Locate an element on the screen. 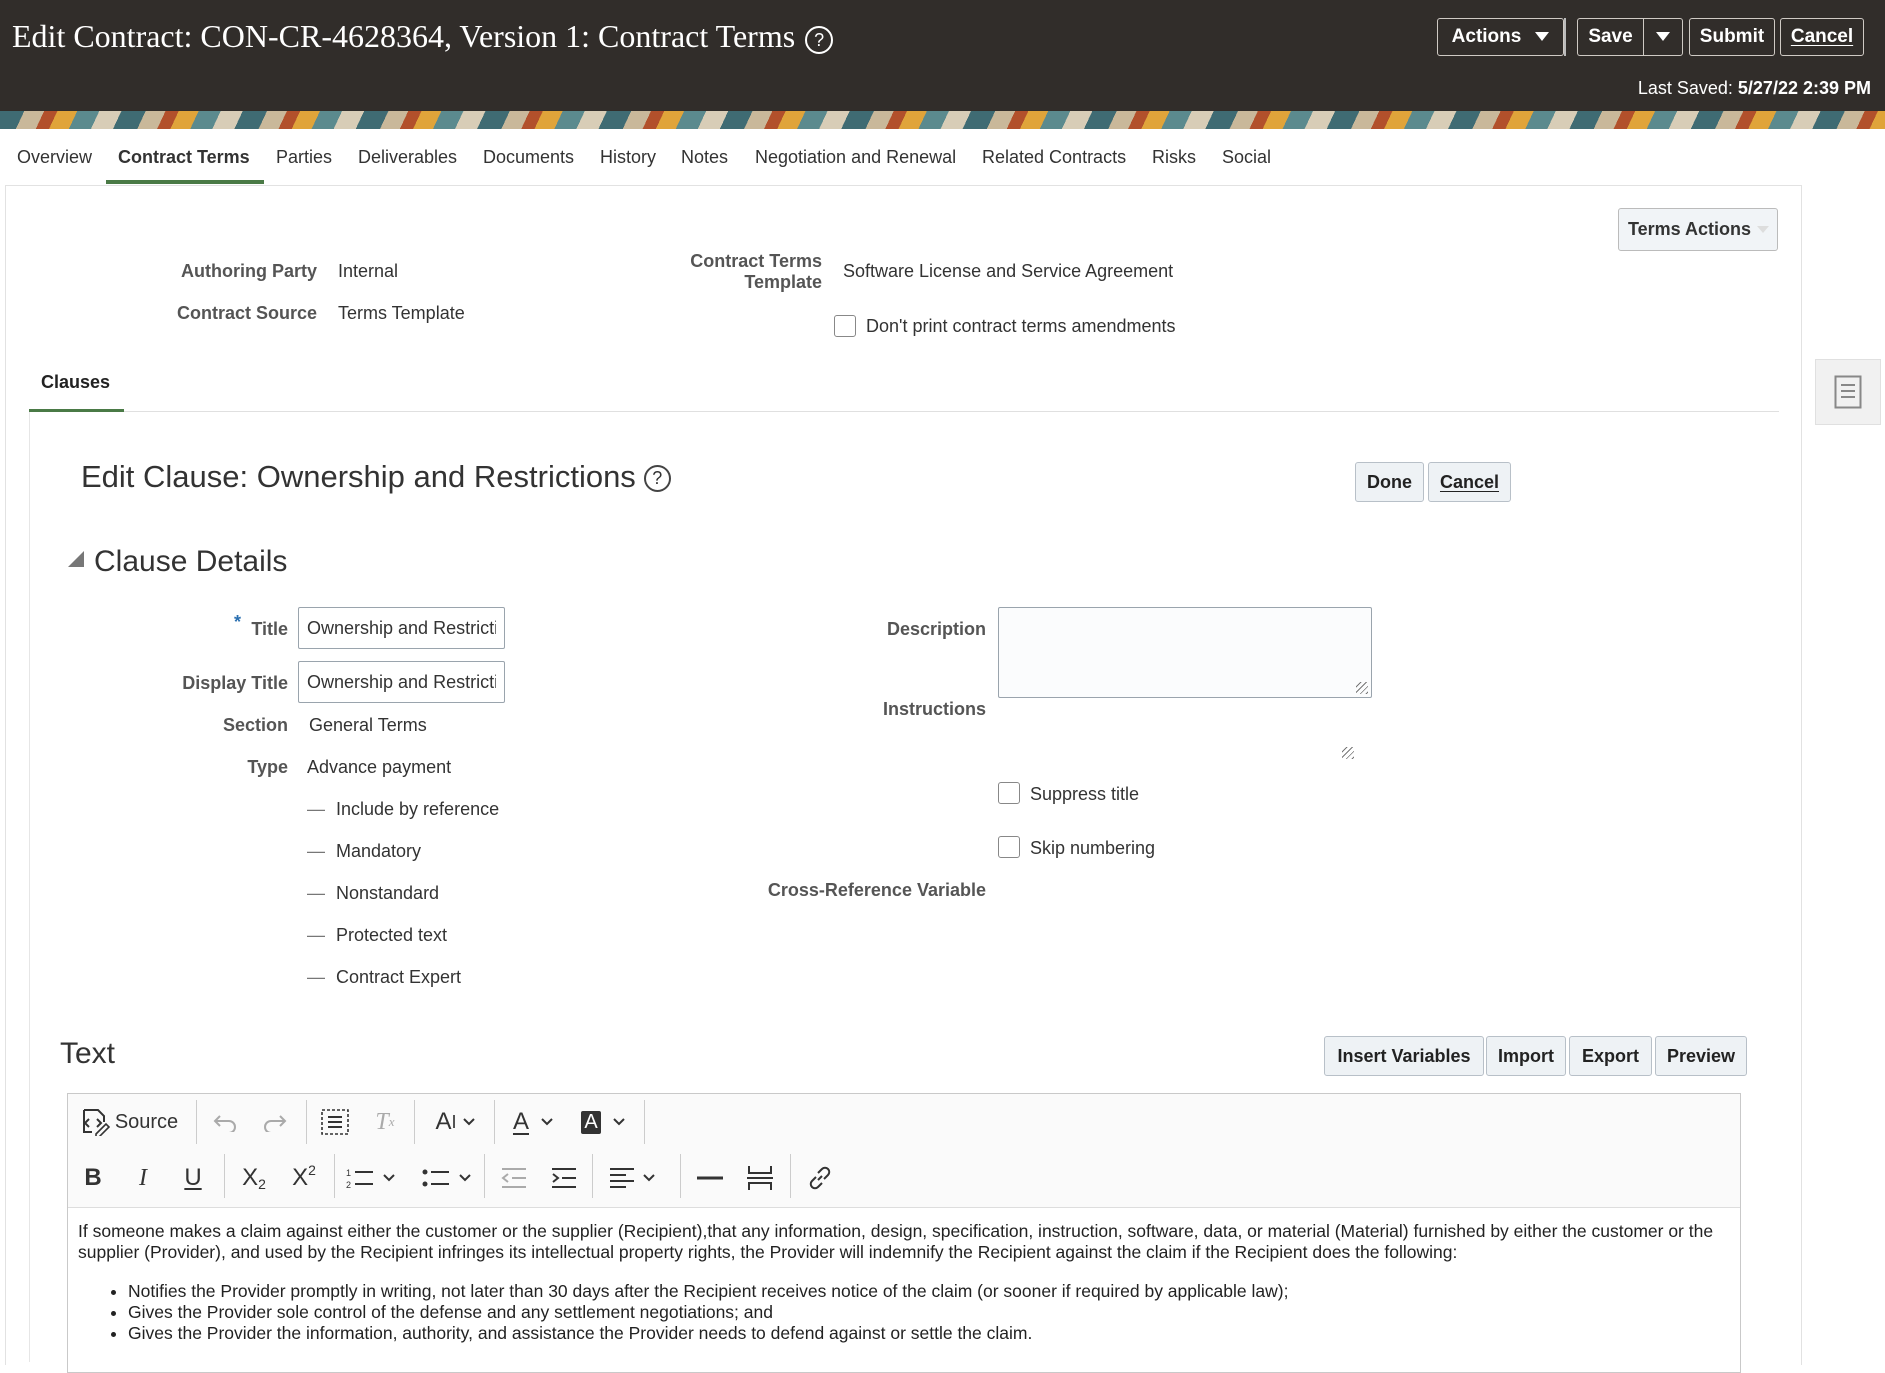 This screenshot has width=1885, height=1373. tab-documents: Documents is located at coordinates (528, 157).